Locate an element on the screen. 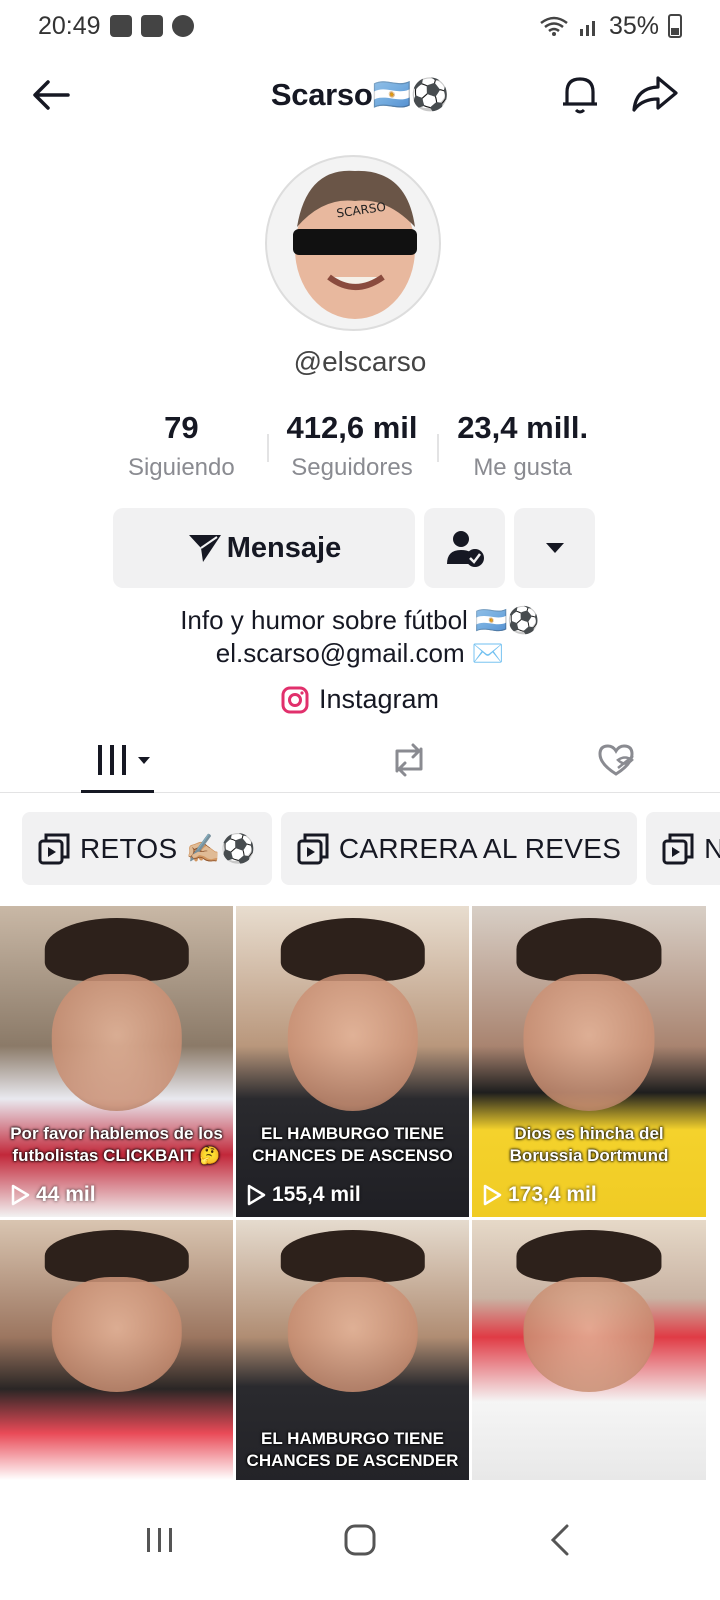 The image size is (720, 1600). recents-icon is located at coordinates (159, 1540).